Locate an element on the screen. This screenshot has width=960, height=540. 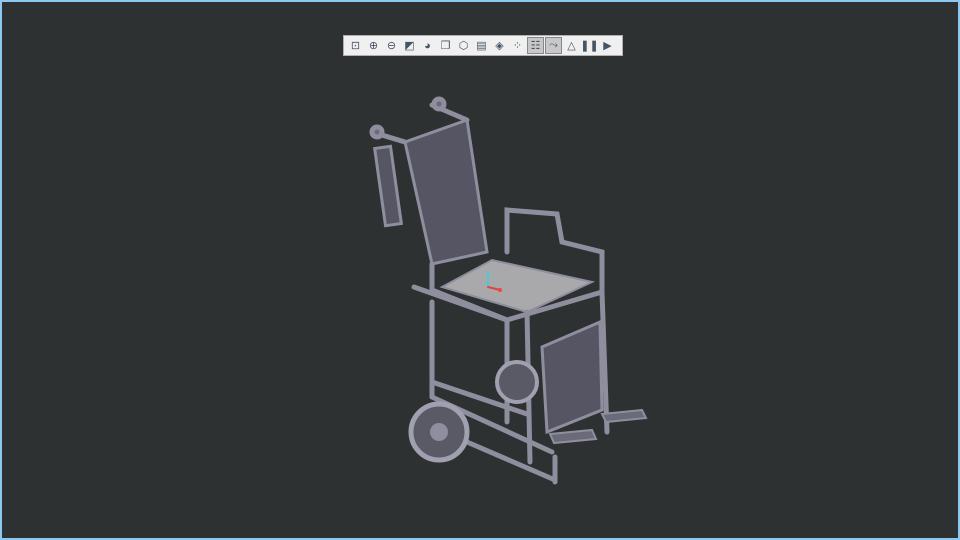
hidden-button: △ is located at coordinates (571, 45).